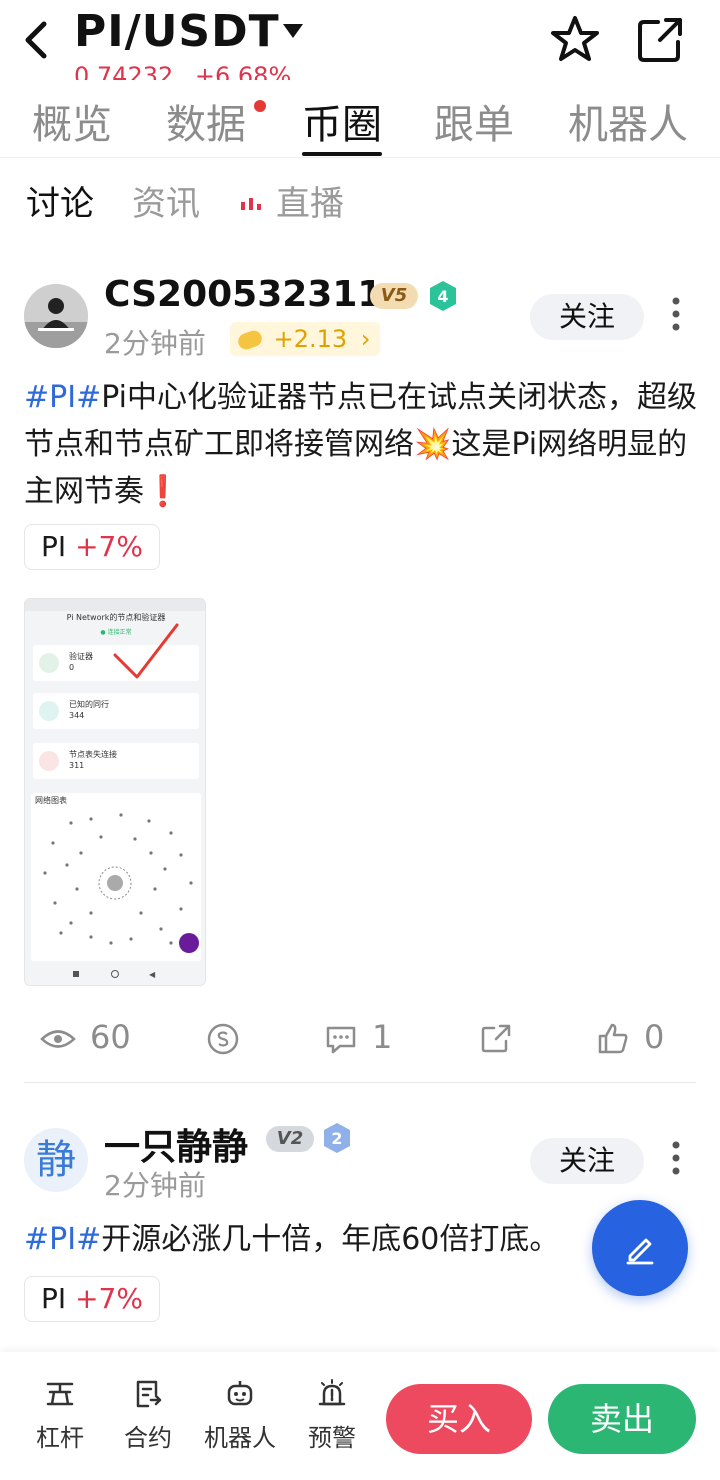 This screenshot has height=1480, width=720. I want to click on caret-down-icon, so click(293, 31).